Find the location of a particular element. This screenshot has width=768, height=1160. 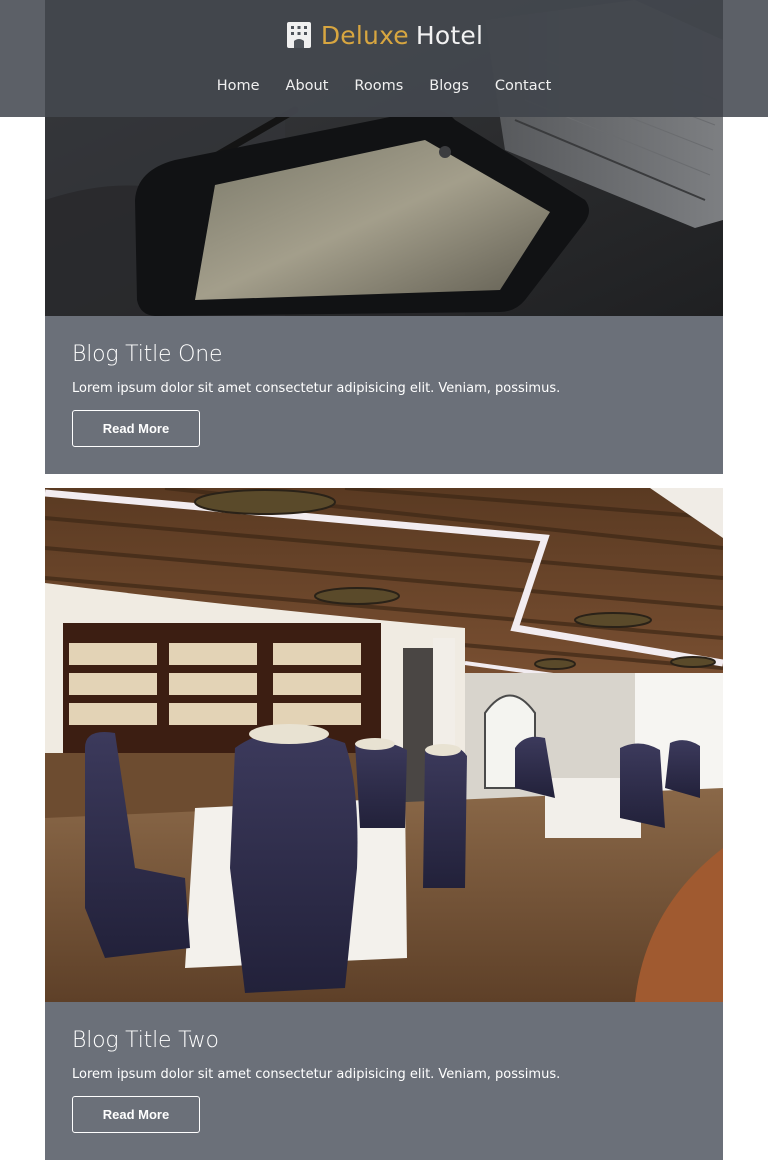

nav-item-about: About is located at coordinates (307, 86).